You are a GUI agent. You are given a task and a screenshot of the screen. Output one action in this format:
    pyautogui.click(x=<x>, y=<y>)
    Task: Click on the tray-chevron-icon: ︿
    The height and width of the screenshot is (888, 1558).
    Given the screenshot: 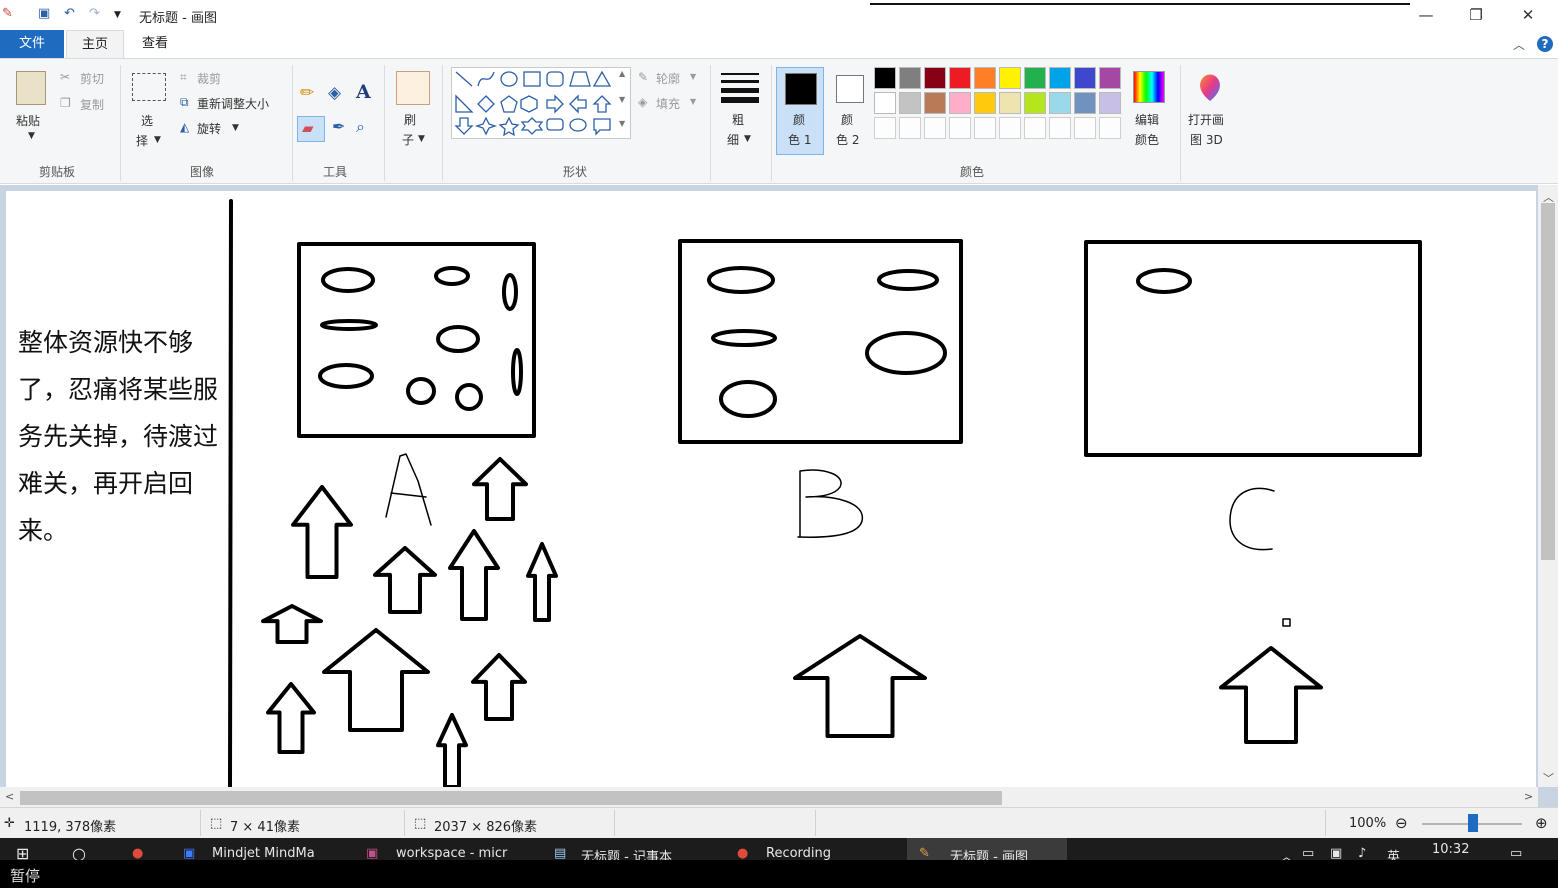 What is the action you would take?
    pyautogui.click(x=1286, y=853)
    